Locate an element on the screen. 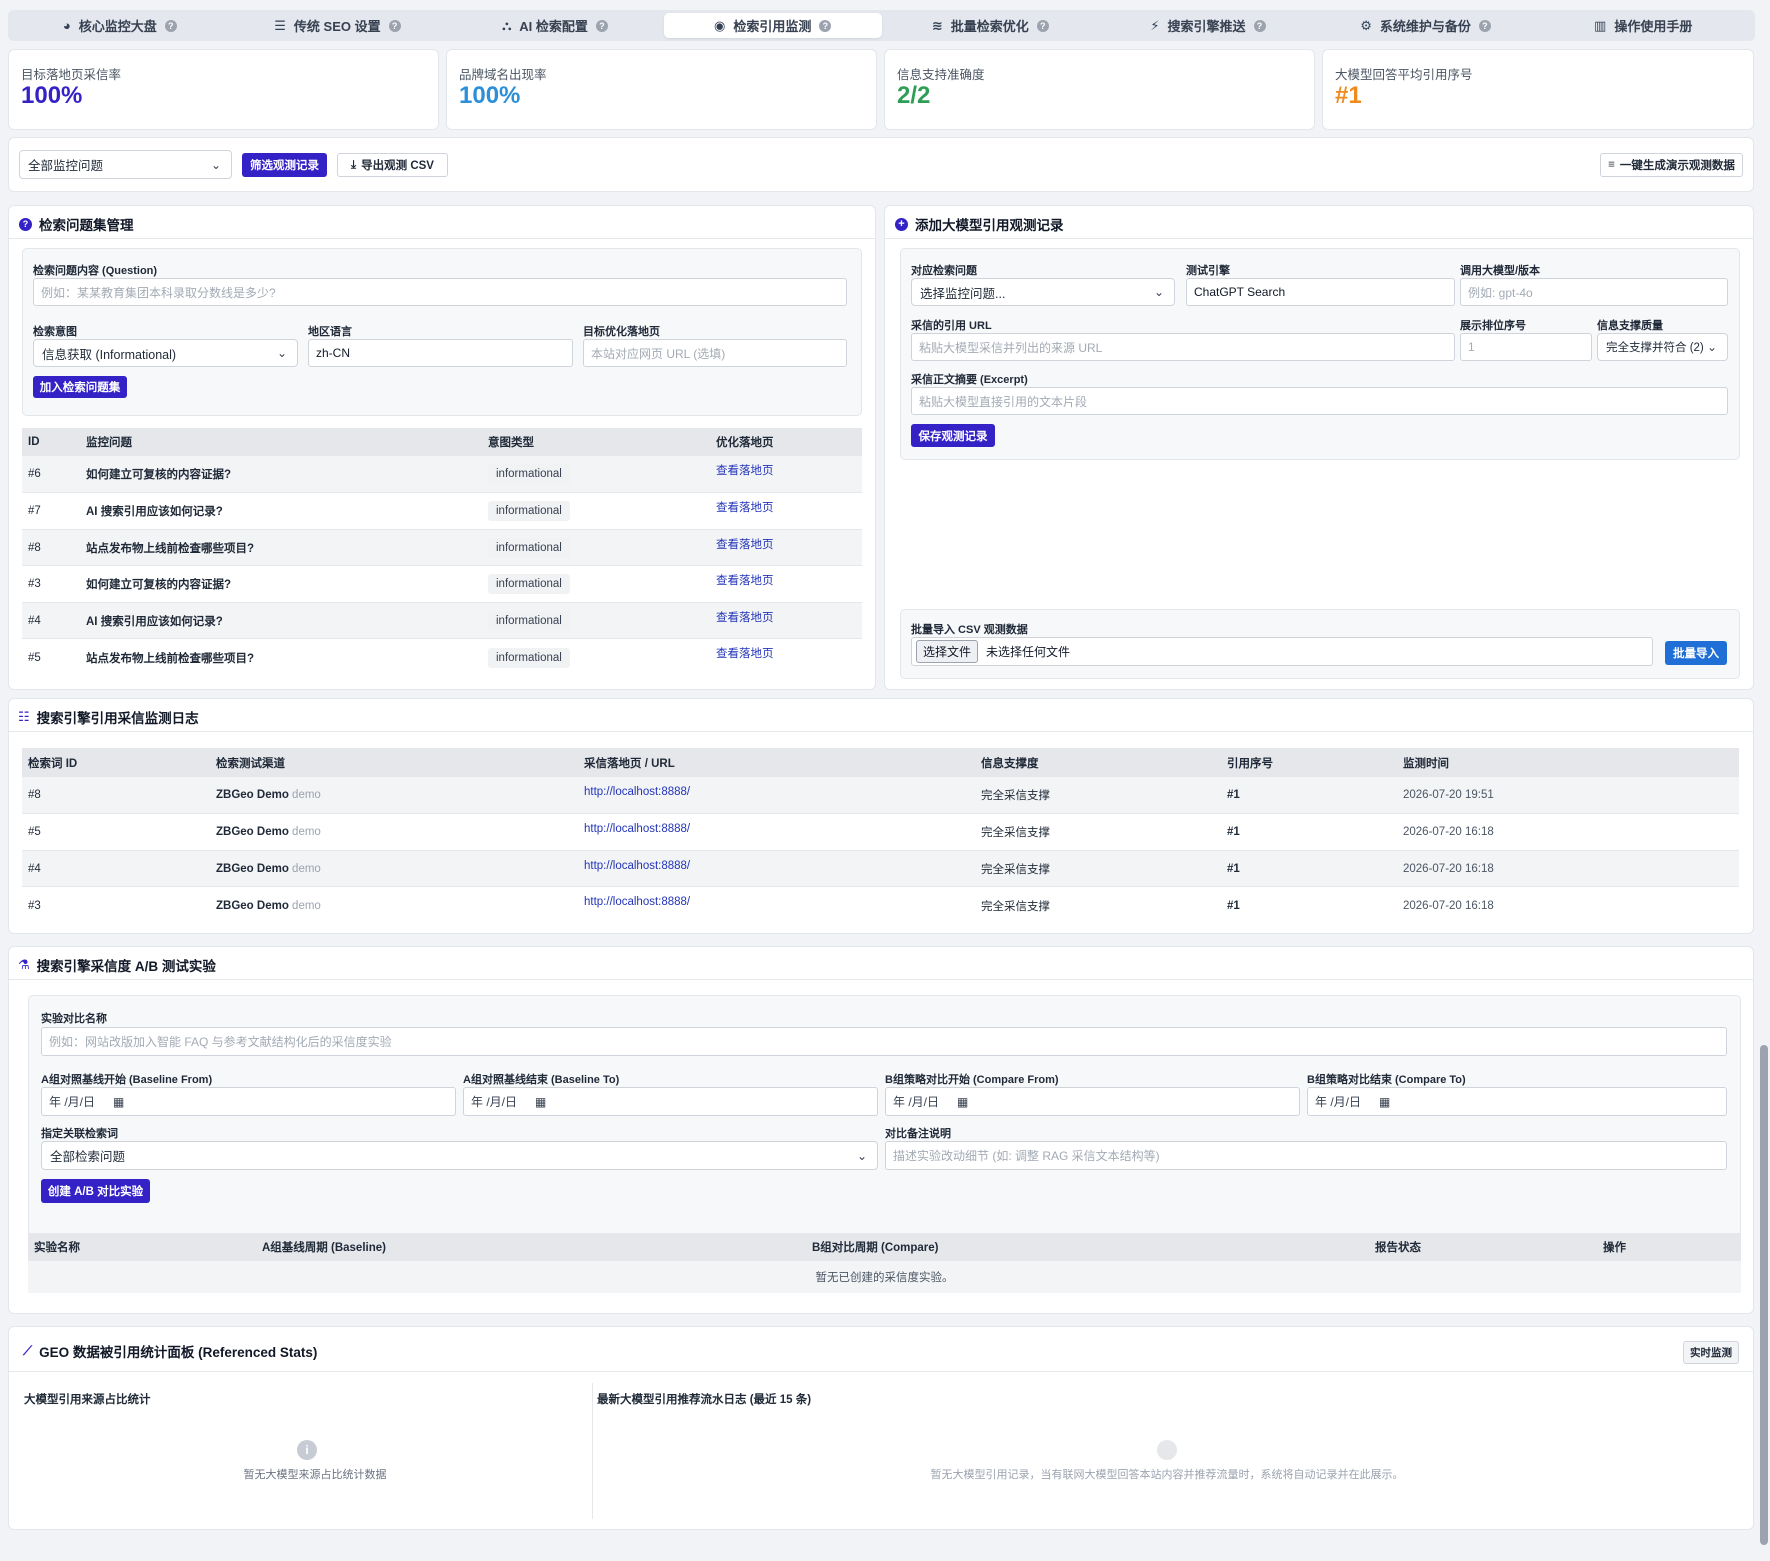  table-row: #6 如何建立可复核的内容证据? informational 查看落地页 is located at coordinates (442, 474).